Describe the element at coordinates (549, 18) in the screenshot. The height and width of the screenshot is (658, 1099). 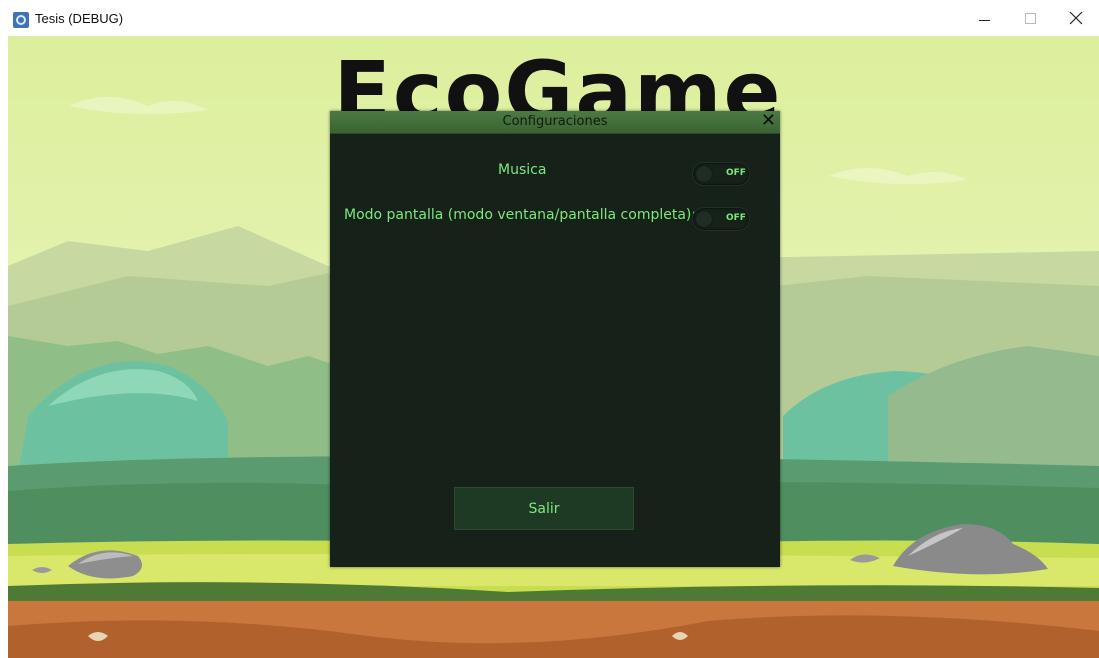
I see `title-bar: Tesis (DEBUG)` at that location.